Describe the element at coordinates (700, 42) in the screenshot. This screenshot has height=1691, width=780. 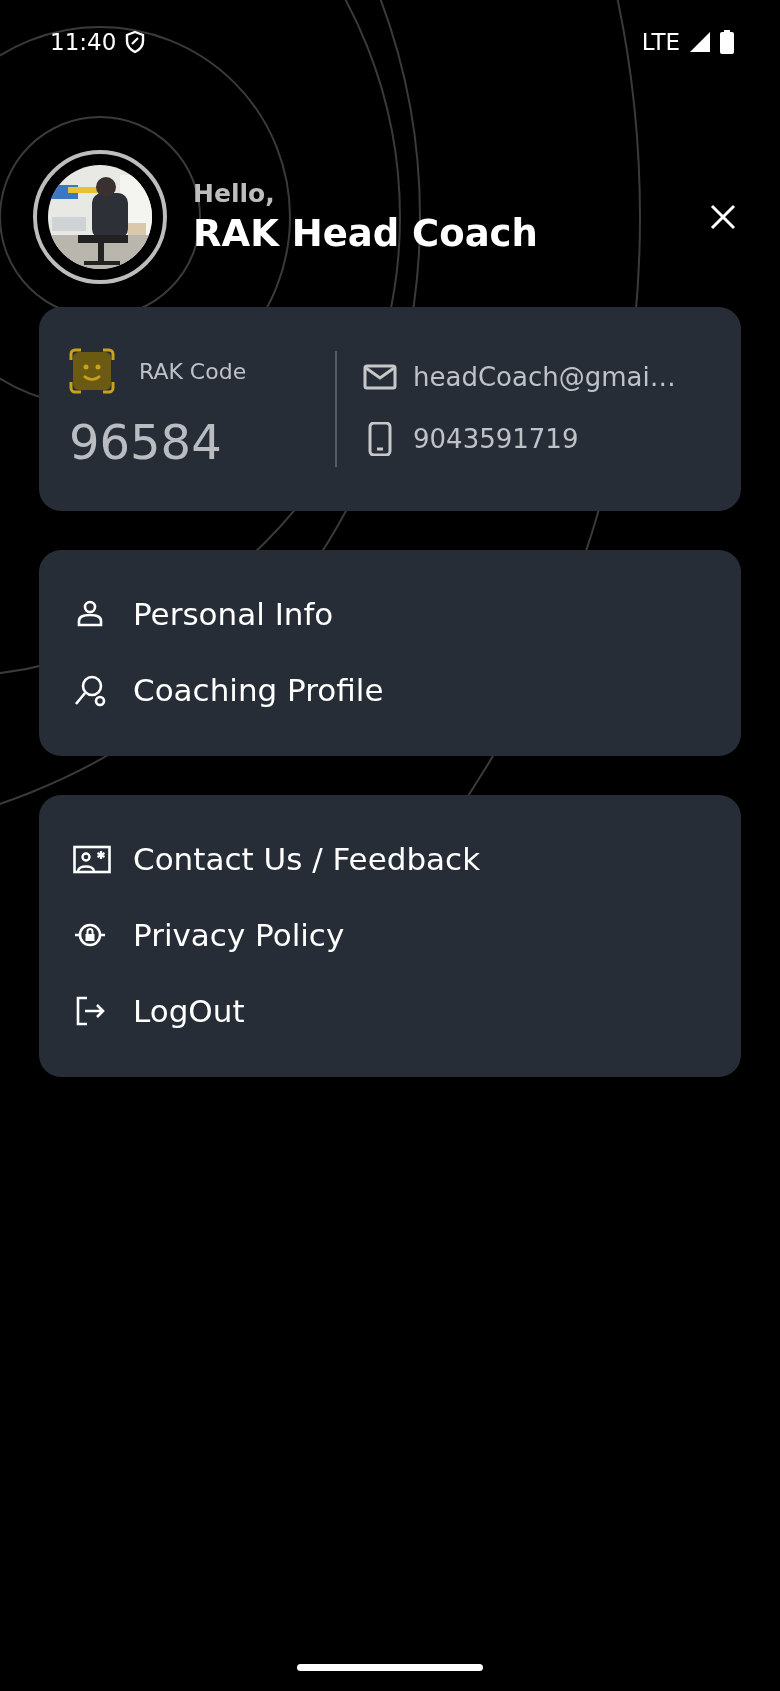
I see `signal-icon` at that location.